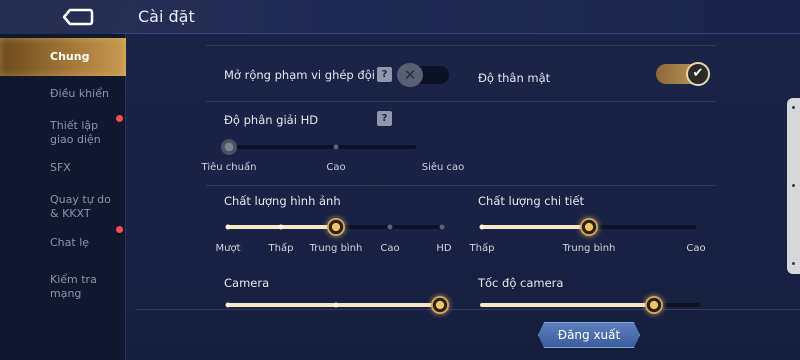 The width and height of the screenshot is (800, 360). What do you see at coordinates (514, 78) in the screenshot?
I see `intimacy-label: Độ thân mật` at bounding box center [514, 78].